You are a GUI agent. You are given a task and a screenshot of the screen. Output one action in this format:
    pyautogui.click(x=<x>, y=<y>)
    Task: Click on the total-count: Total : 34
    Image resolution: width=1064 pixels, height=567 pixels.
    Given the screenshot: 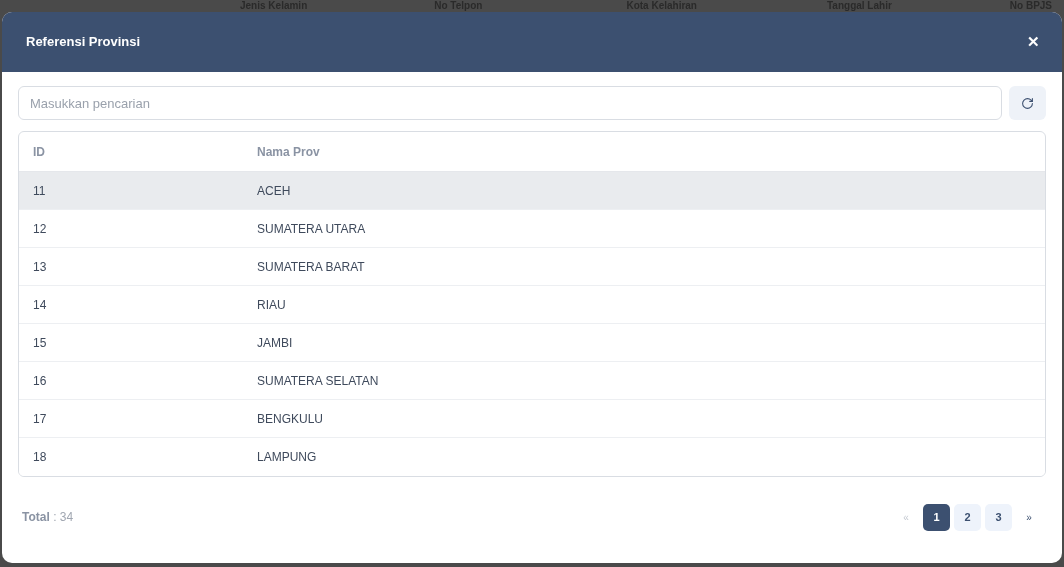 What is the action you would take?
    pyautogui.click(x=48, y=517)
    